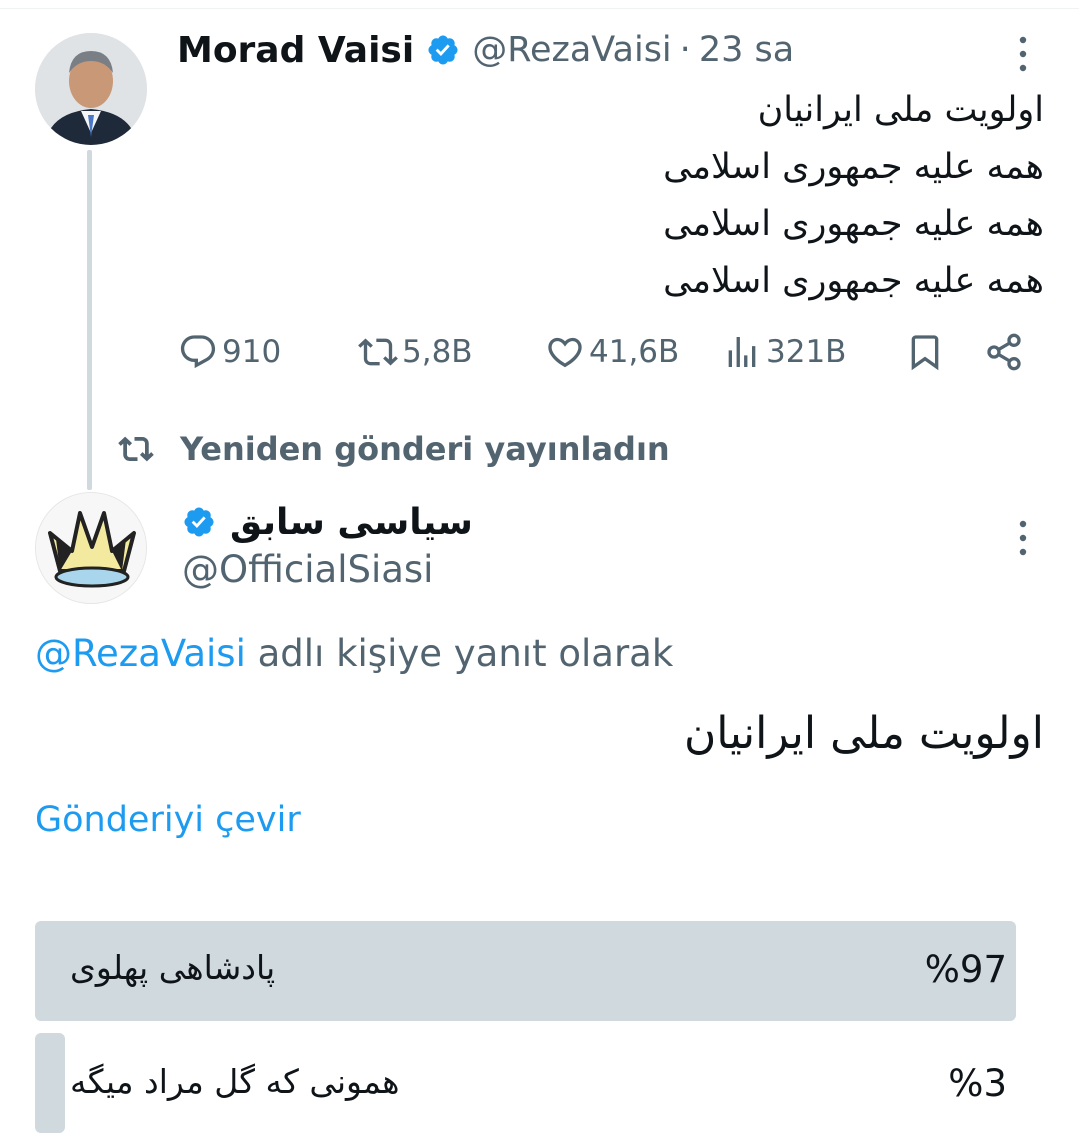  I want to click on like-button: 41,6B, so click(612, 352).